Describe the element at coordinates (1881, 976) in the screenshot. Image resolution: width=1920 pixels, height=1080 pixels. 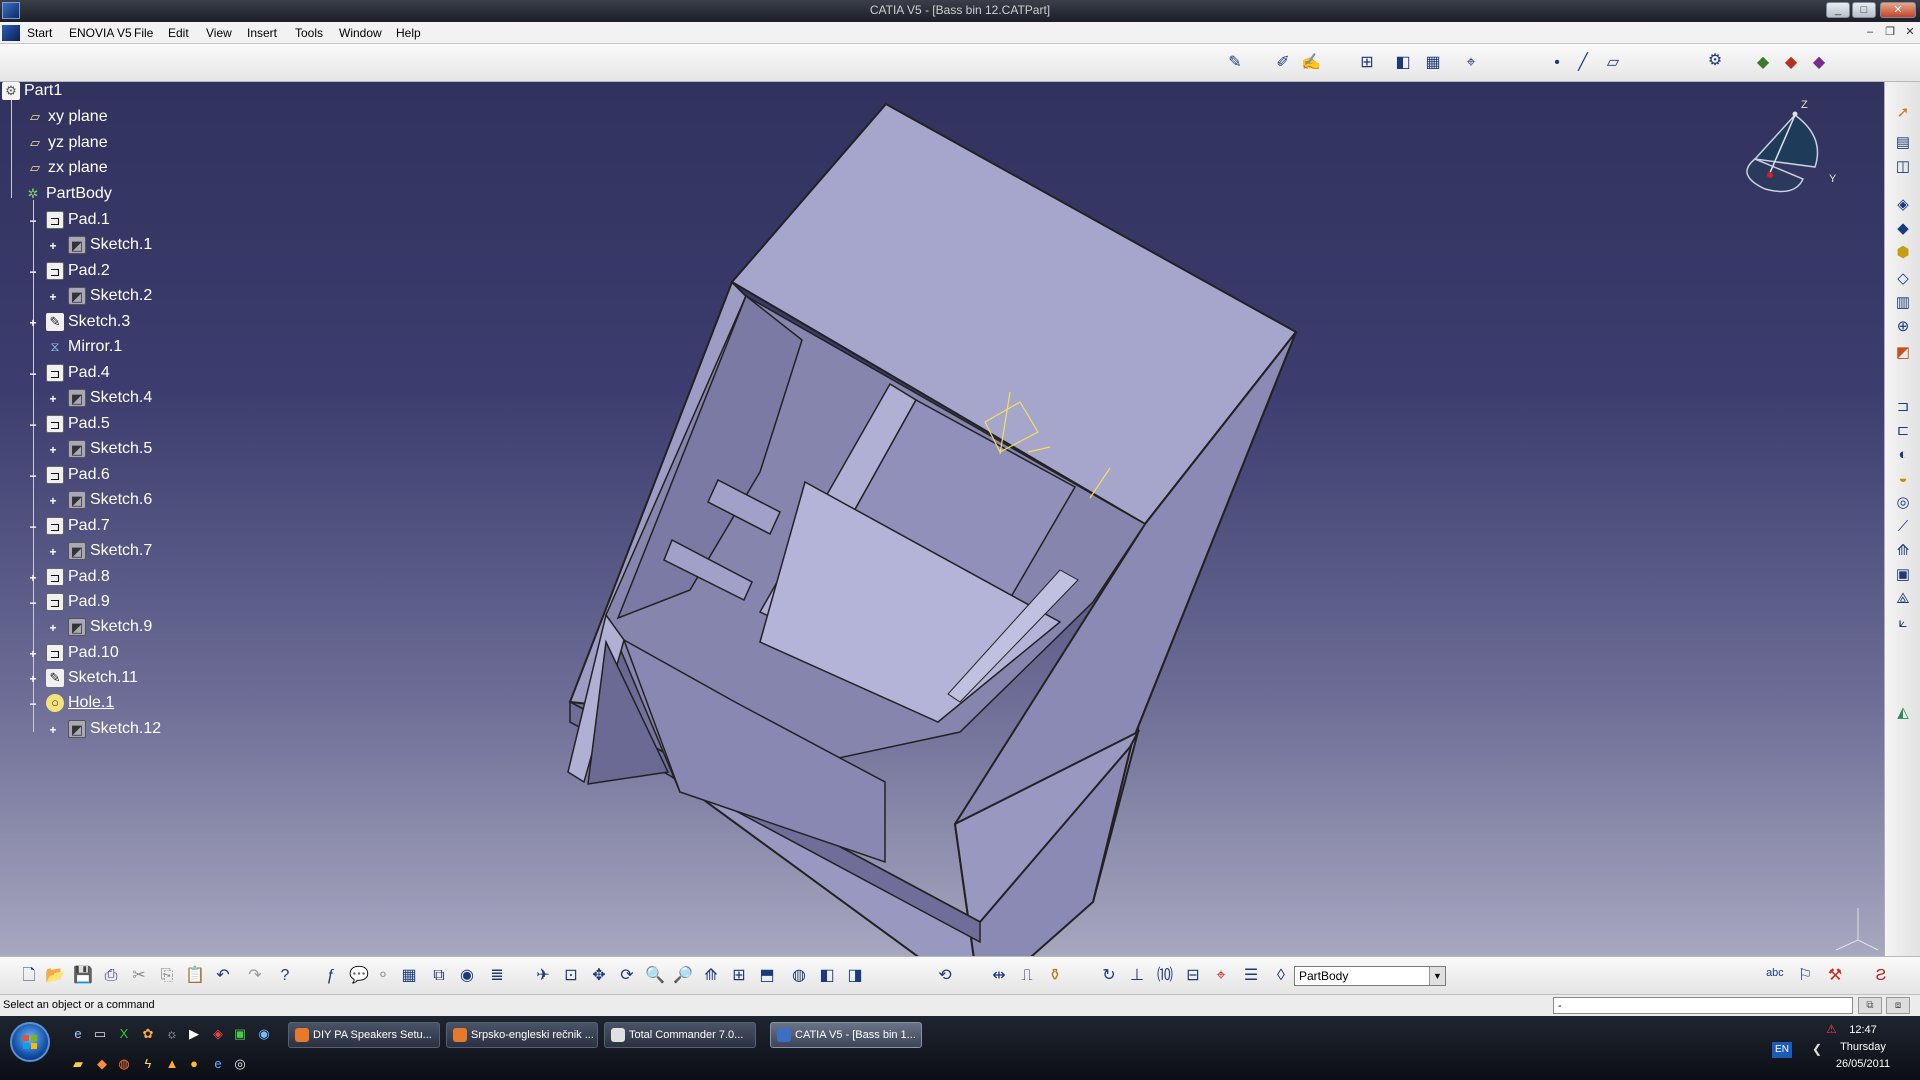
I see `catia-brand-icon: Ƨ` at that location.